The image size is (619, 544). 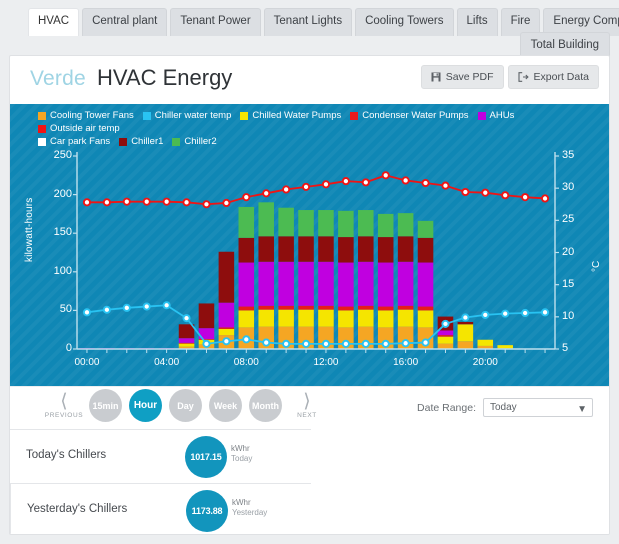 What do you see at coordinates (409, 116) in the screenshot?
I see `legend-item-condenser-water-pumps: Condenser Water Pumps` at bounding box center [409, 116].